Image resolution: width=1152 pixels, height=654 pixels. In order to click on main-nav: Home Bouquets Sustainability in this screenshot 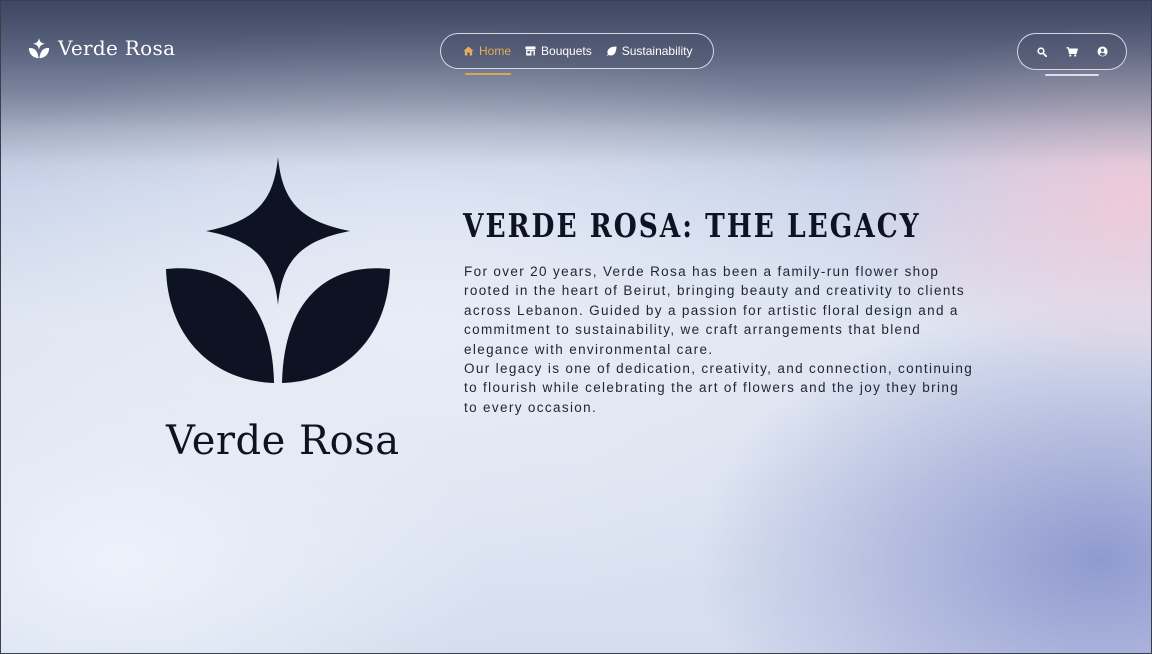, I will do `click(577, 51)`.